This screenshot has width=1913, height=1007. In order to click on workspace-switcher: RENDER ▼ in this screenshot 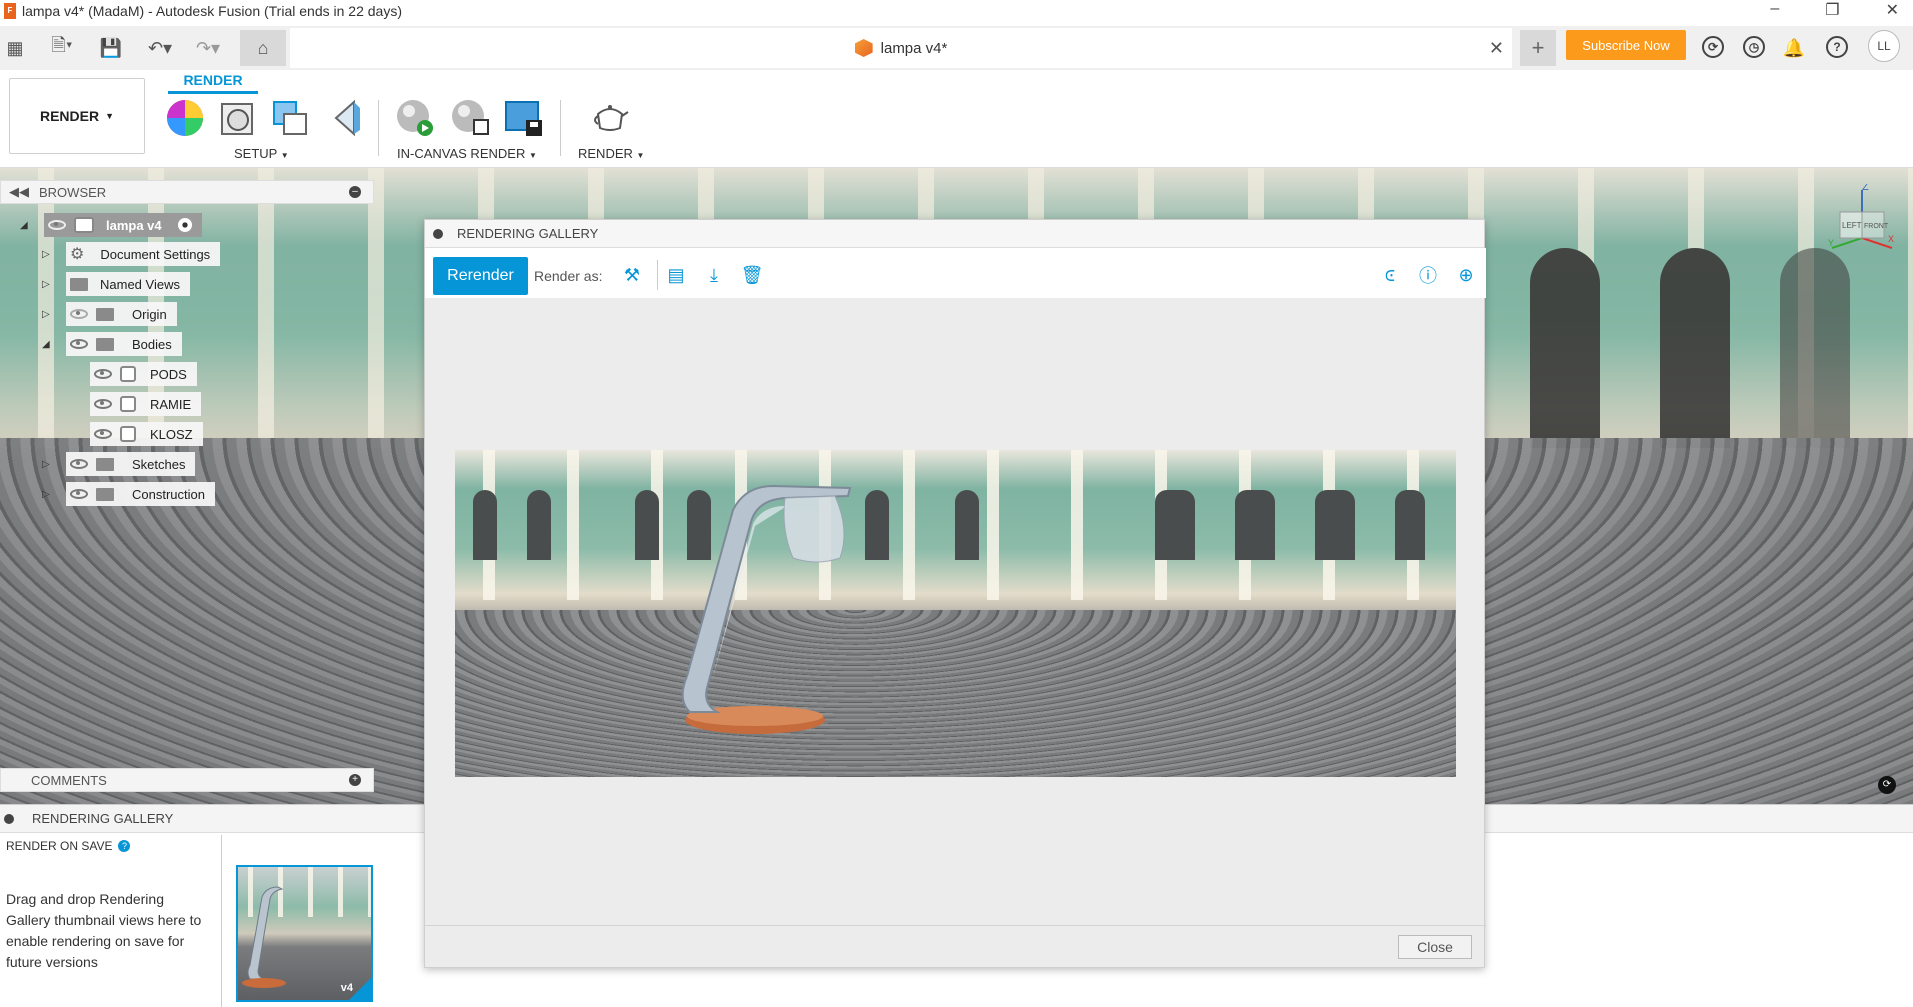, I will do `click(77, 116)`.